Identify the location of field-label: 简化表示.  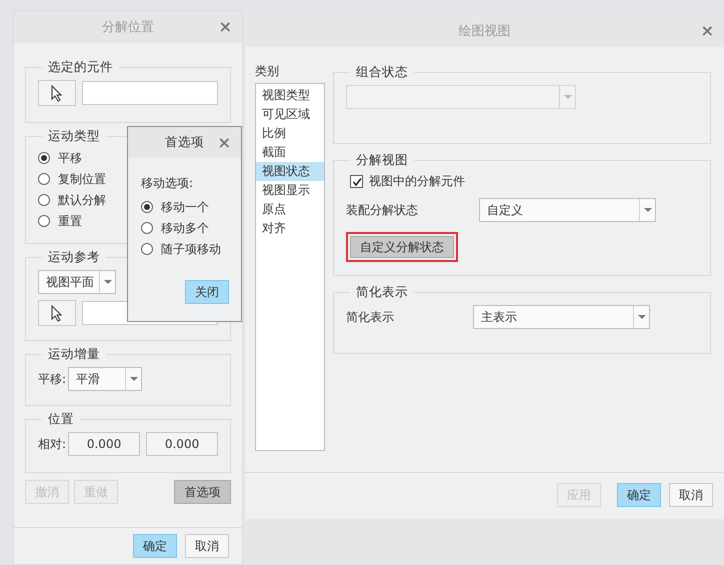
(370, 317).